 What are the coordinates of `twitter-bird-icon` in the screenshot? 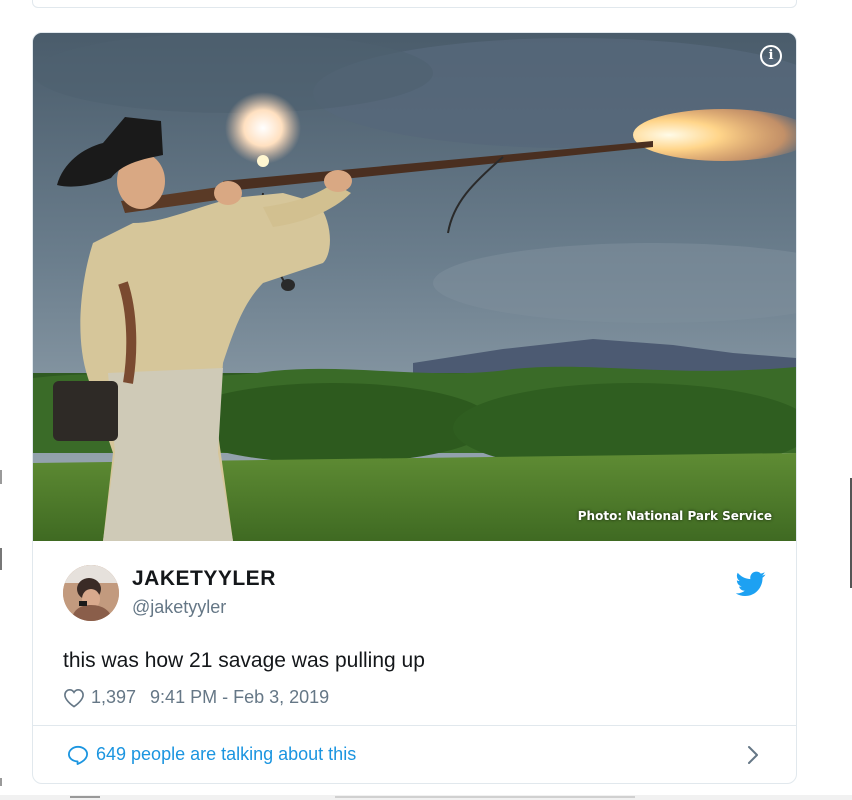 It's located at (751, 584).